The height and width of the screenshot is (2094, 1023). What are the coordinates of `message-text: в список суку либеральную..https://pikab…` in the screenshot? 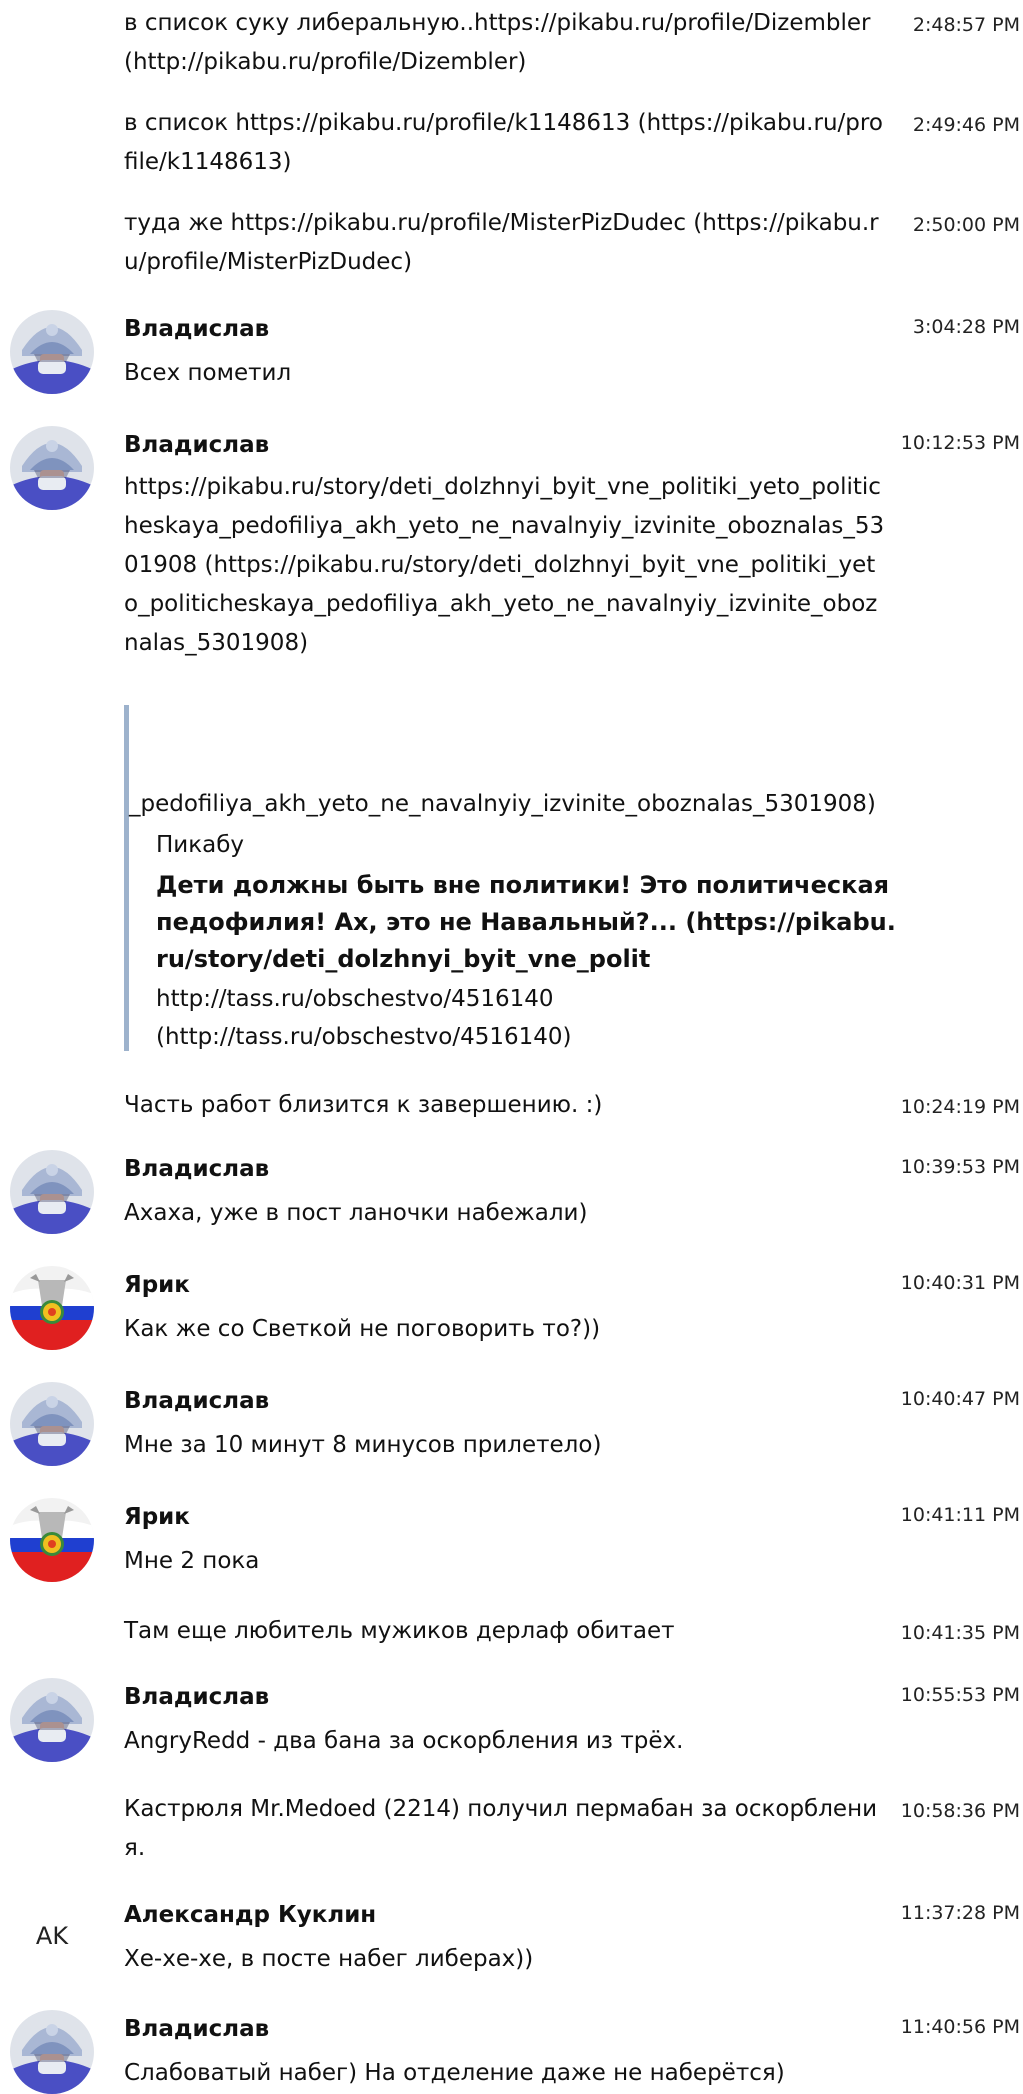 It's located at (497, 42).